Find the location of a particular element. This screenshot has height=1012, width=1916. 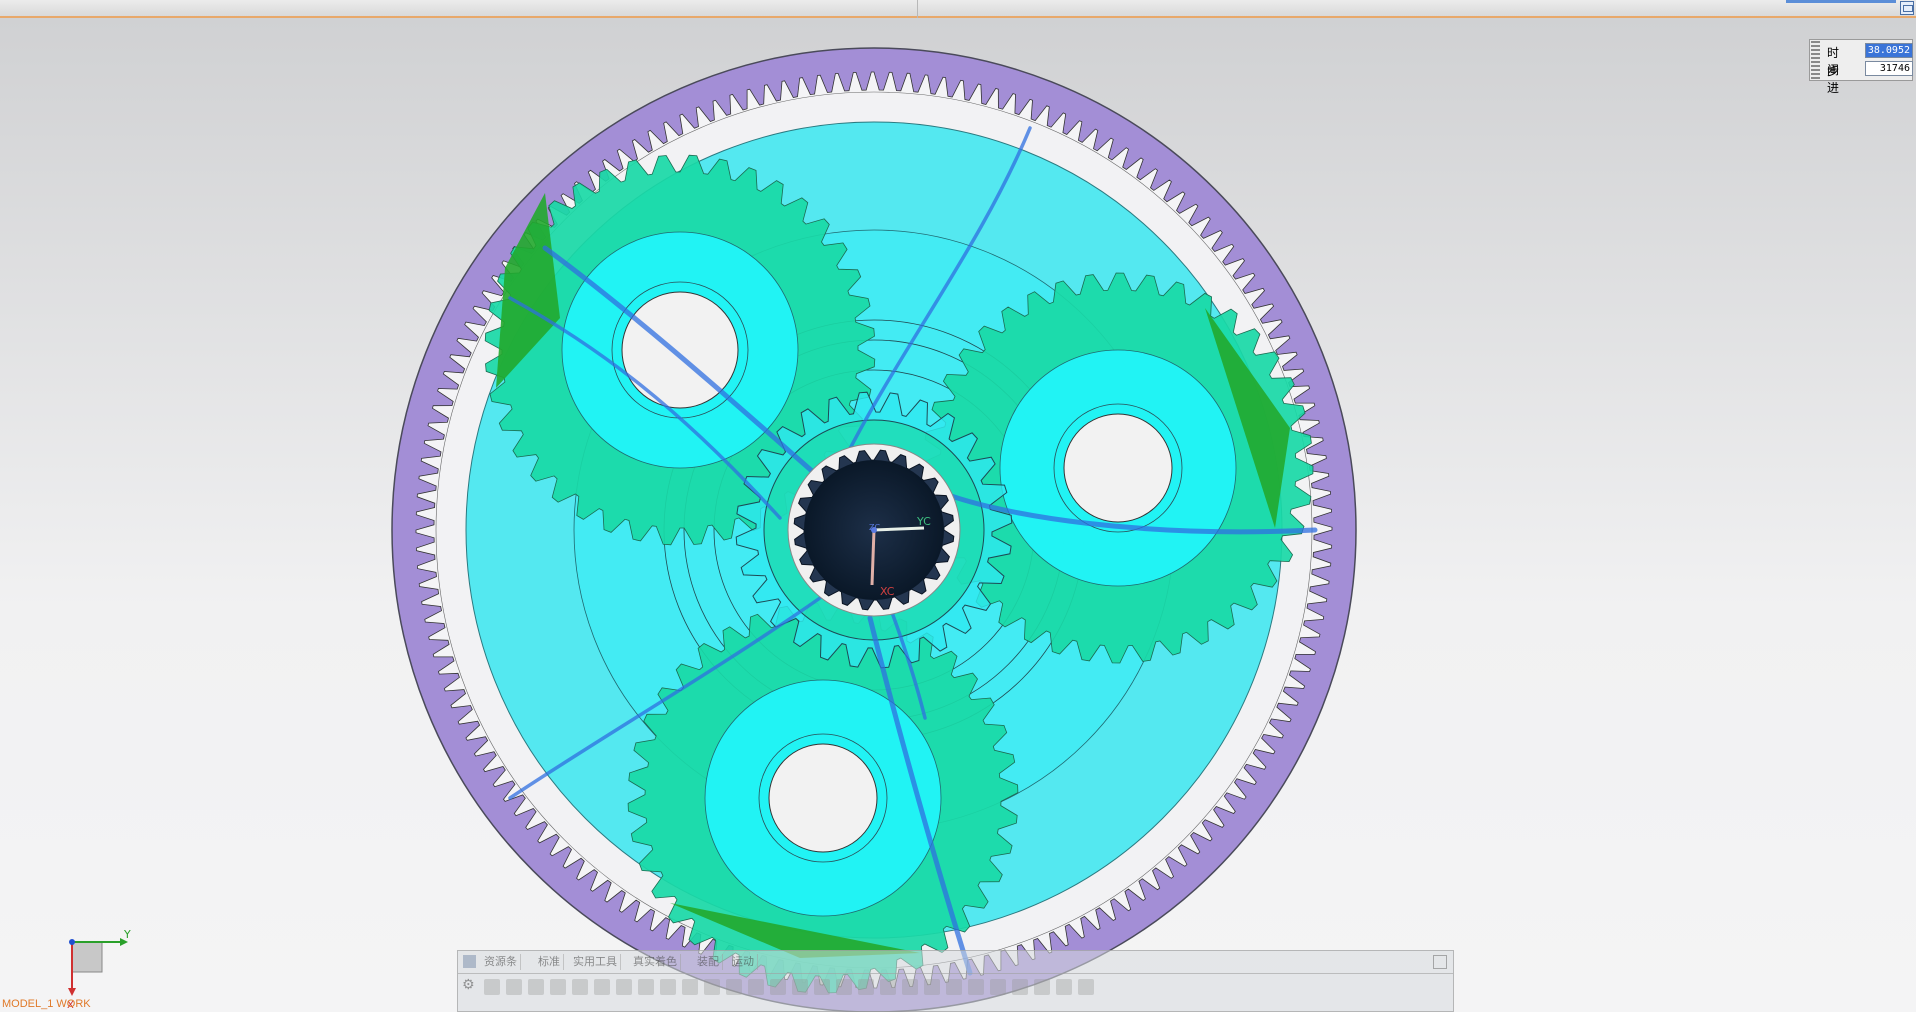

triad-z-axis-icon is located at coordinates (72, 942).